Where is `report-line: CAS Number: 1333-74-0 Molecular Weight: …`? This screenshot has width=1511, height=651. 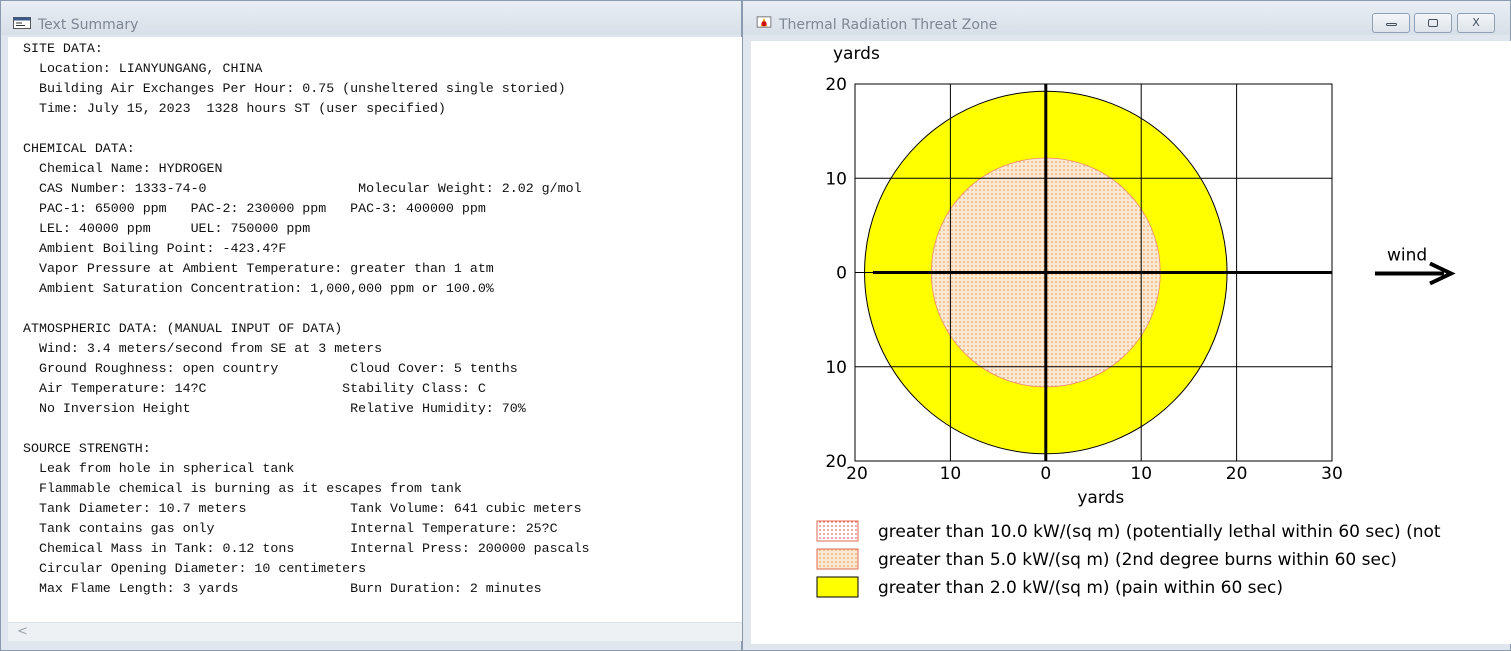 report-line: CAS Number: 1333-74-0 Molecular Weight: … is located at coordinates (302, 188).